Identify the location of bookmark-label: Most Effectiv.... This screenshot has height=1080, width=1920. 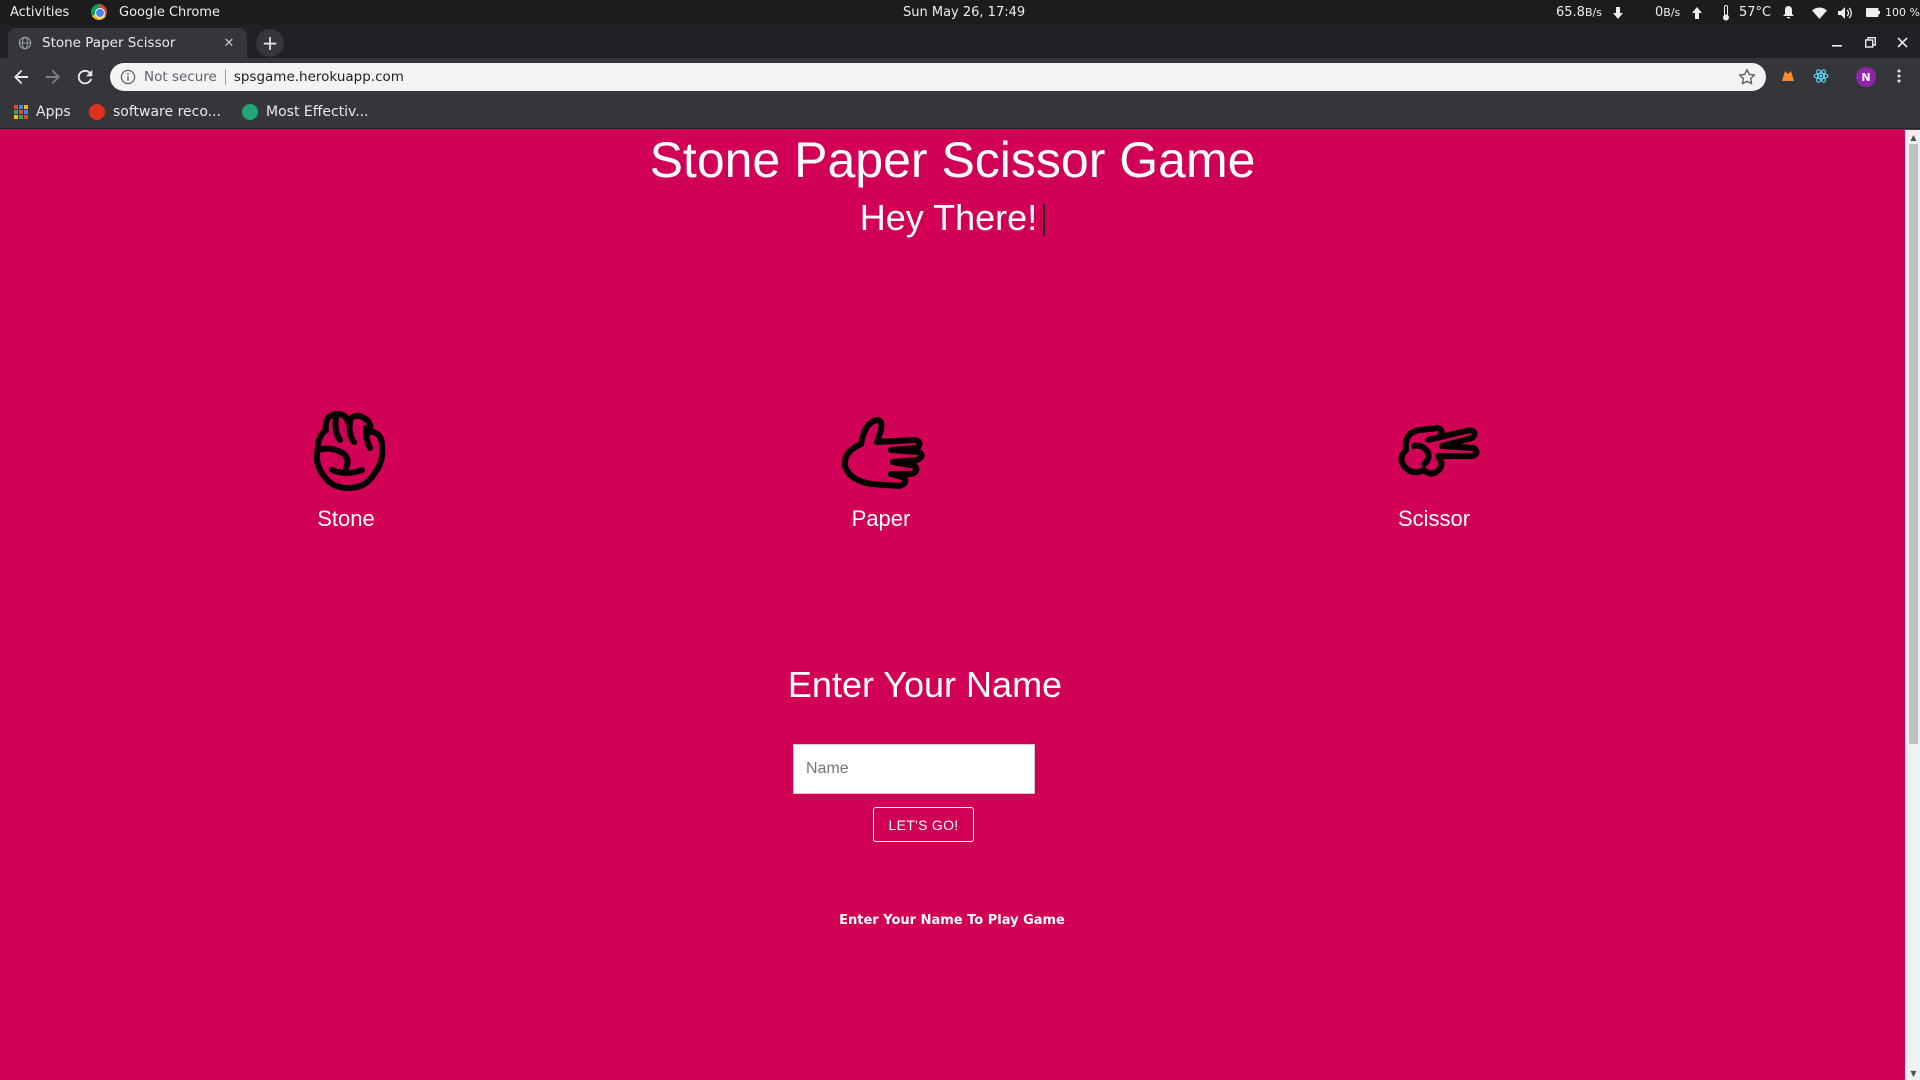
(317, 112).